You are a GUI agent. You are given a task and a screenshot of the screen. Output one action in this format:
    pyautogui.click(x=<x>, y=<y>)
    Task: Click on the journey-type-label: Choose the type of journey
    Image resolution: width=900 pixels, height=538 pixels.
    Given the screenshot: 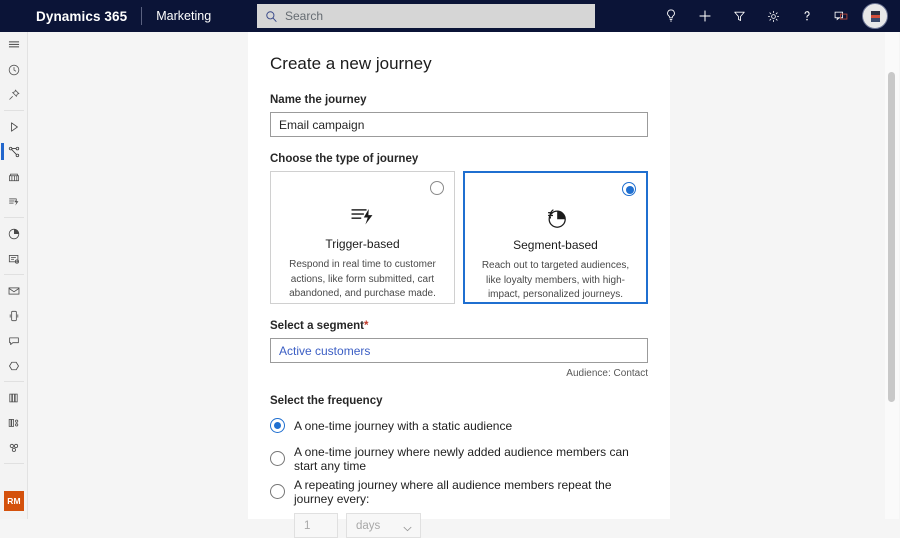 What is the action you would take?
    pyautogui.click(x=344, y=159)
    